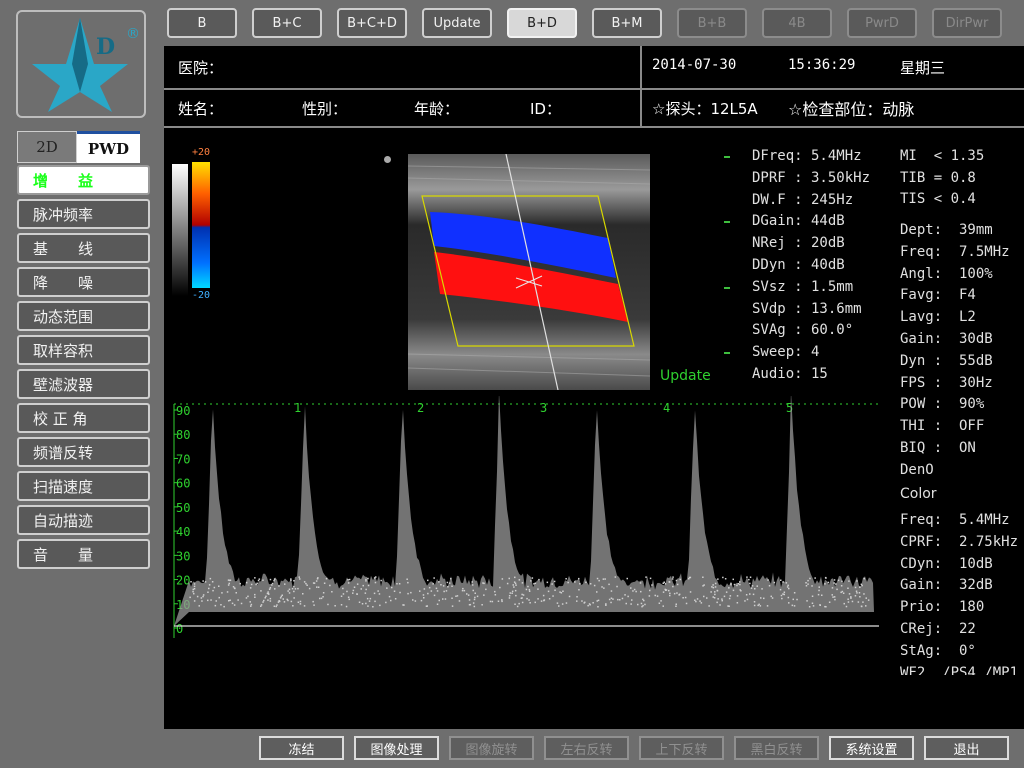  I want to click on menu-item-5: 动态范围, so click(83, 316).